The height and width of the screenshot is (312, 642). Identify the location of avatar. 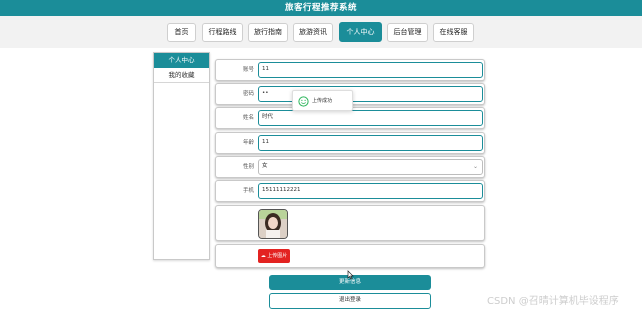
(273, 224).